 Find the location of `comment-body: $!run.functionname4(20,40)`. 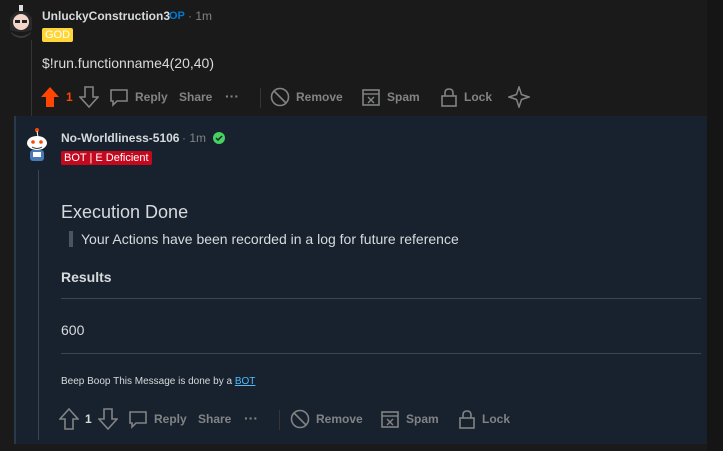

comment-body: $!run.functionname4(20,40) is located at coordinates (128, 63).